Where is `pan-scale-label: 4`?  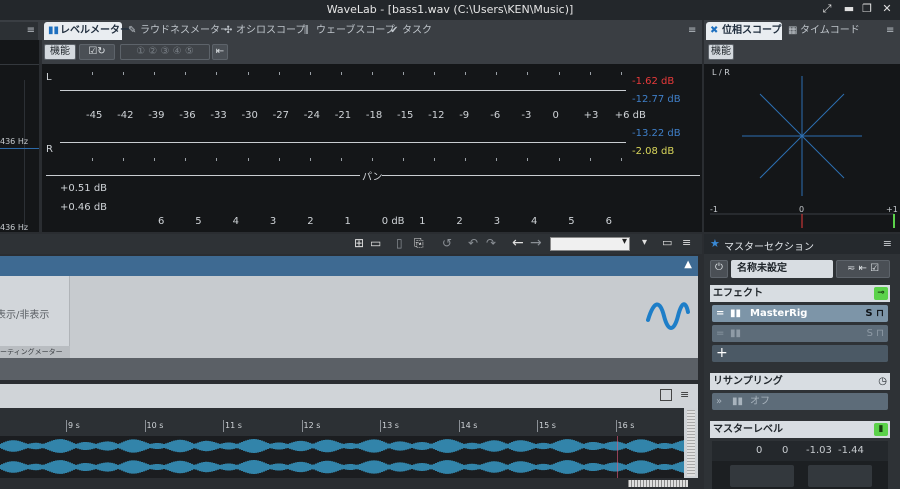 pan-scale-label: 4 is located at coordinates (235, 221).